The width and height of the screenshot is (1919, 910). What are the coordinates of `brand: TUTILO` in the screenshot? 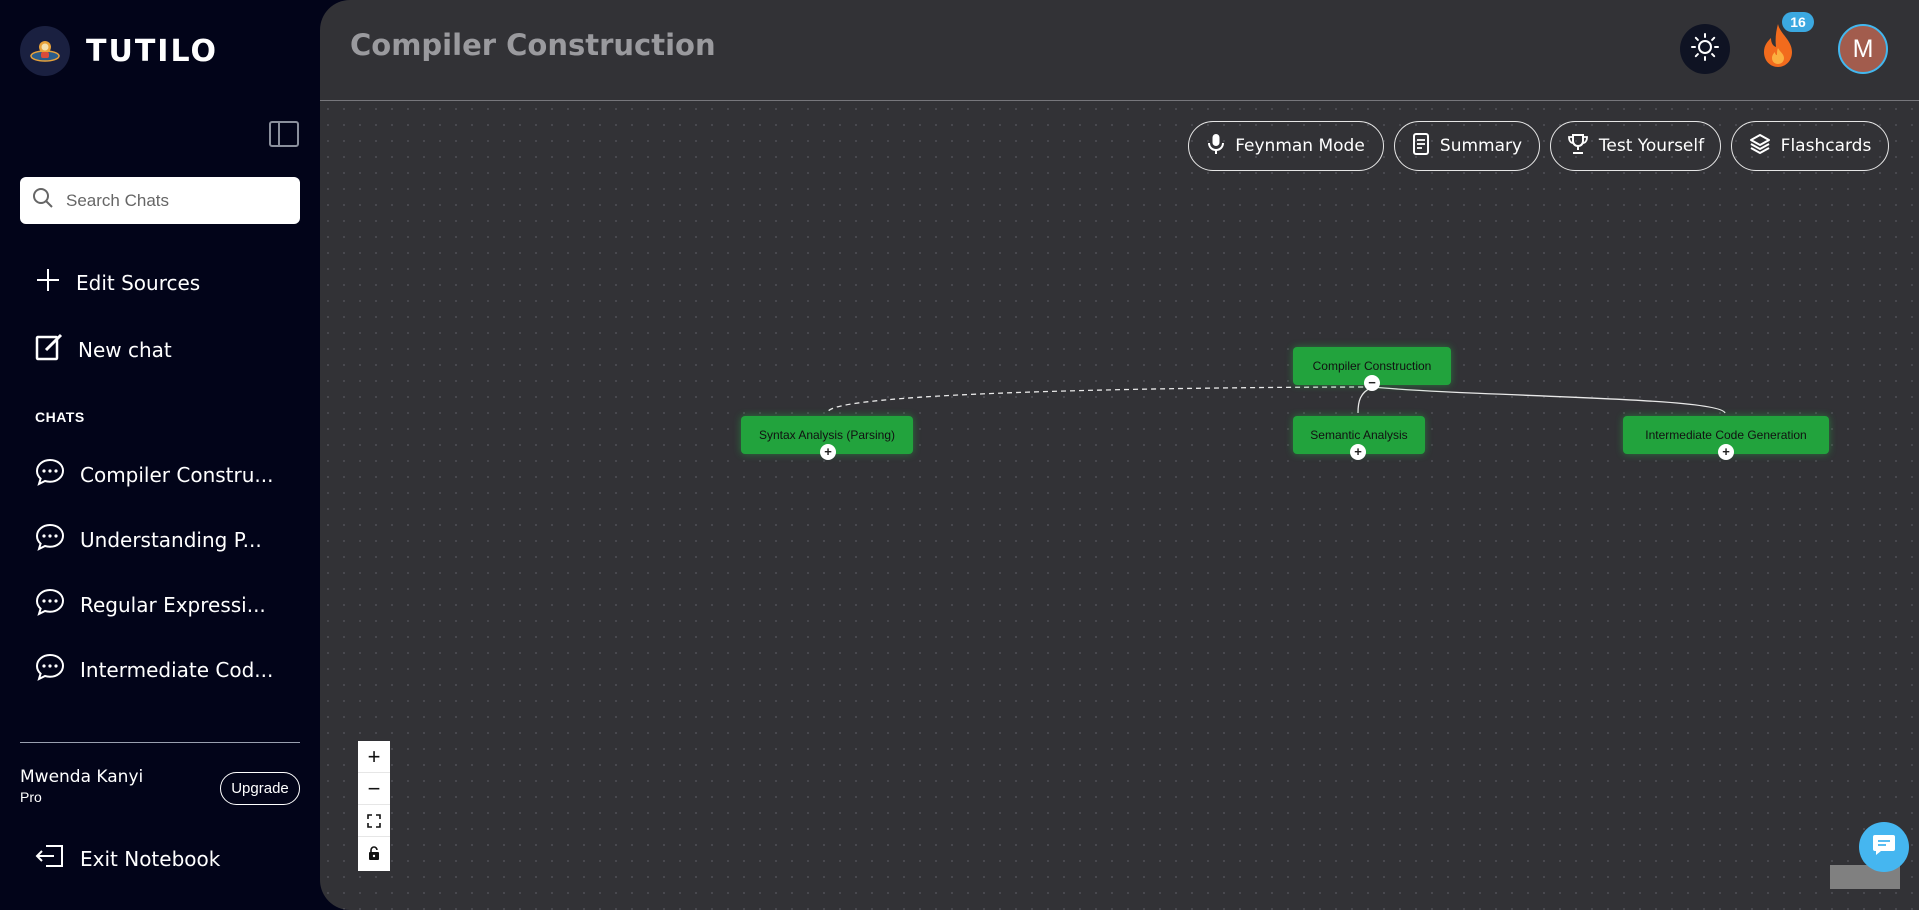 It's located at (119, 51).